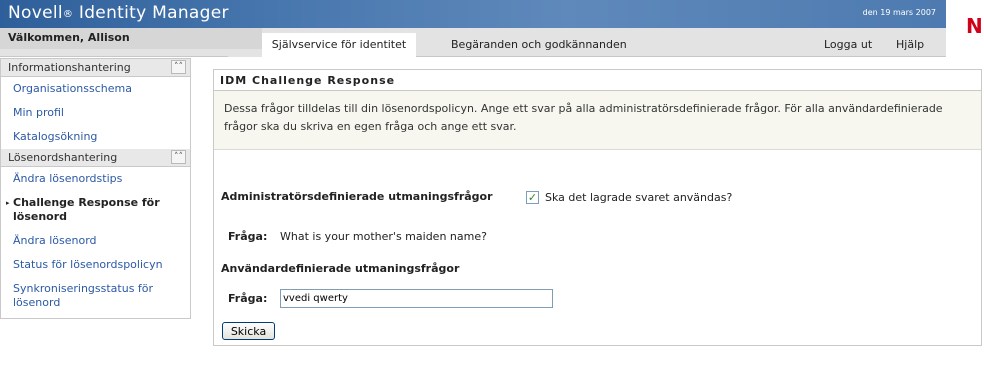 Image resolution: width=984 pixels, height=366 pixels. I want to click on help-link: Hjälp, so click(910, 44).